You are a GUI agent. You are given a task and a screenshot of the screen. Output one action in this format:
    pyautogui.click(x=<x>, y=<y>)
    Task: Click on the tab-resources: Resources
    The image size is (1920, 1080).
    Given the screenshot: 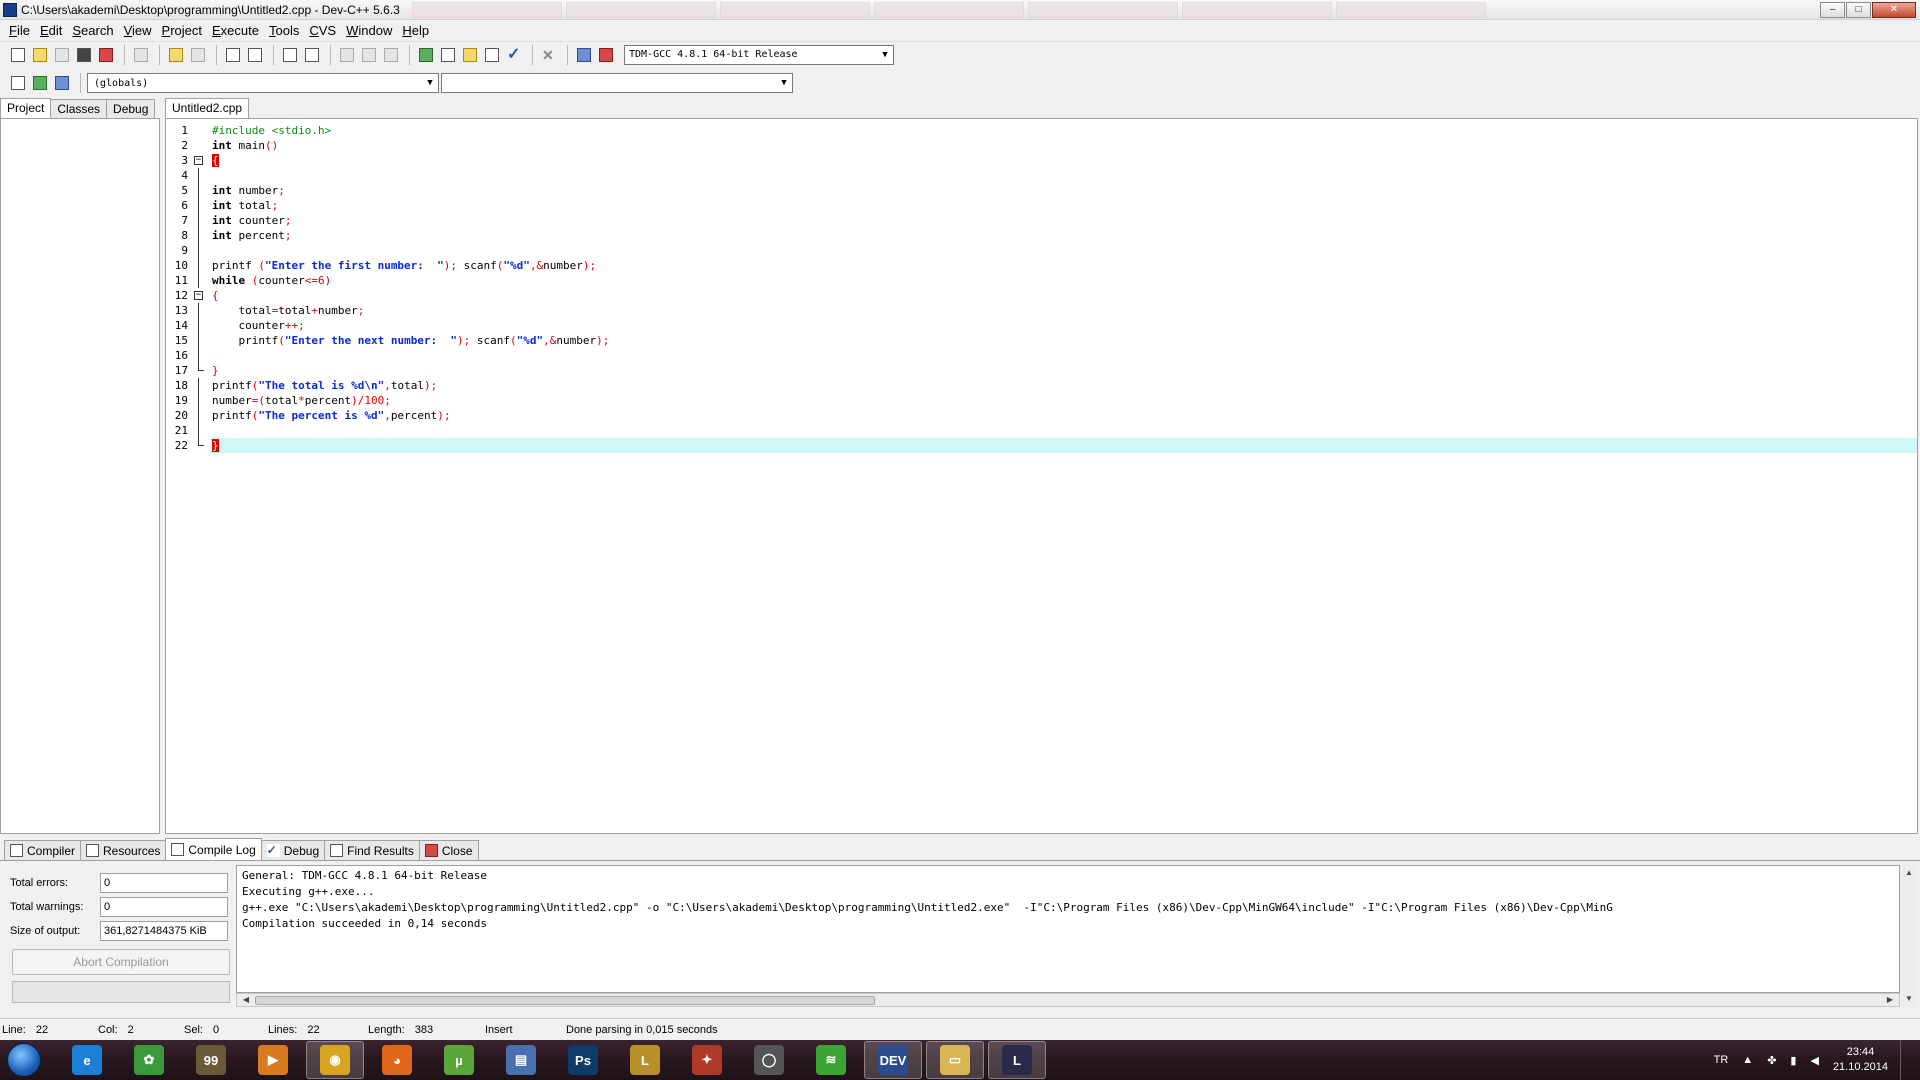 What is the action you would take?
    pyautogui.click(x=123, y=850)
    